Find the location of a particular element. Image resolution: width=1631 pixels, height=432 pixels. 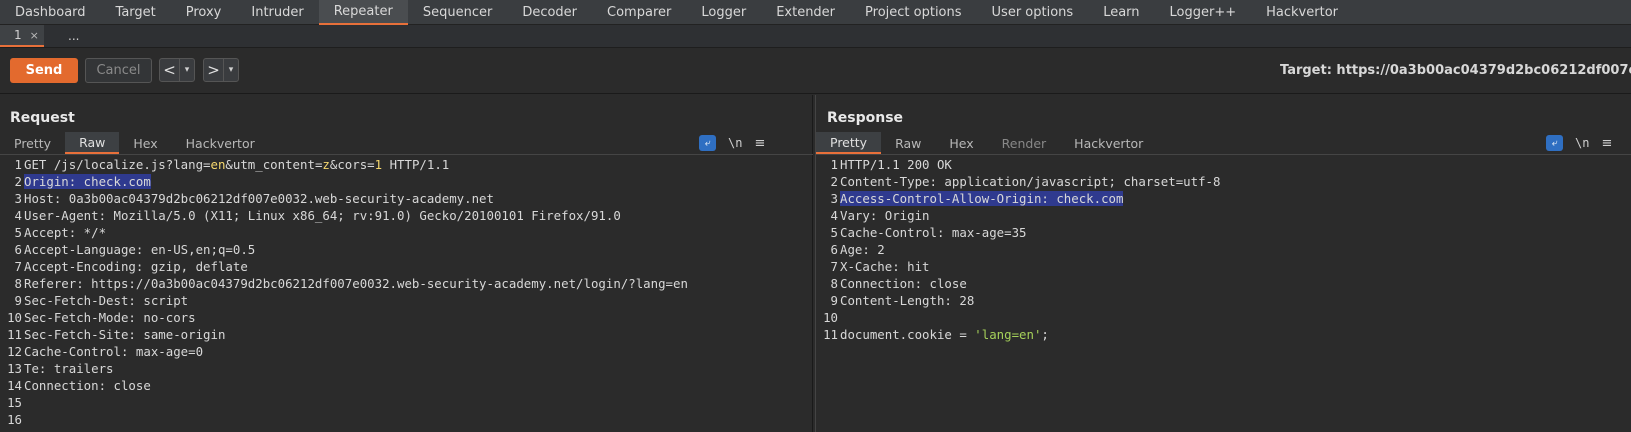

forward-arrow-icon: > is located at coordinates (214, 70).